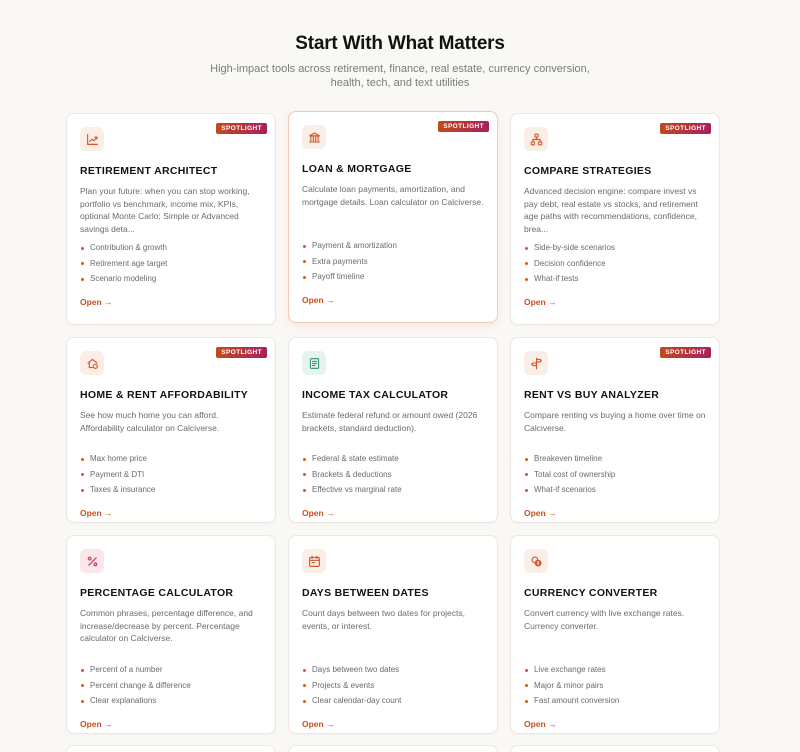 The image size is (800, 752). I want to click on feature-item: Scenario modeling, so click(171, 279).